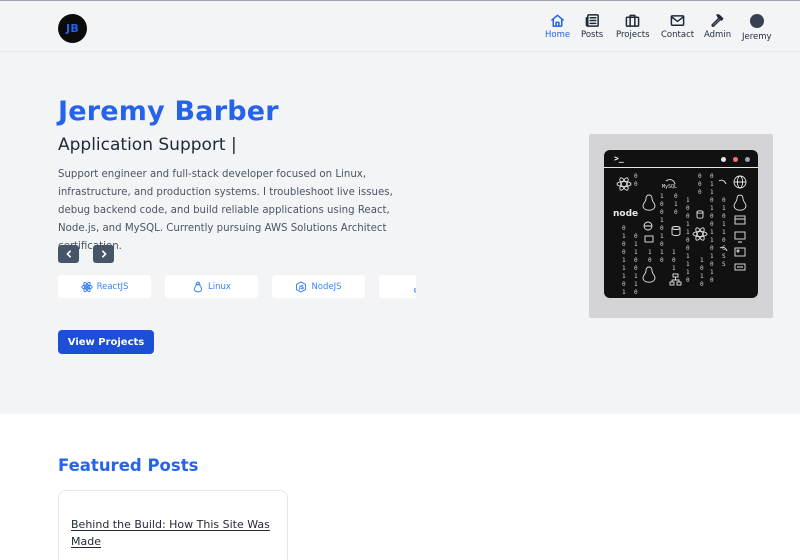  I want to click on hero-name: Jeremy Barber, so click(168, 111).